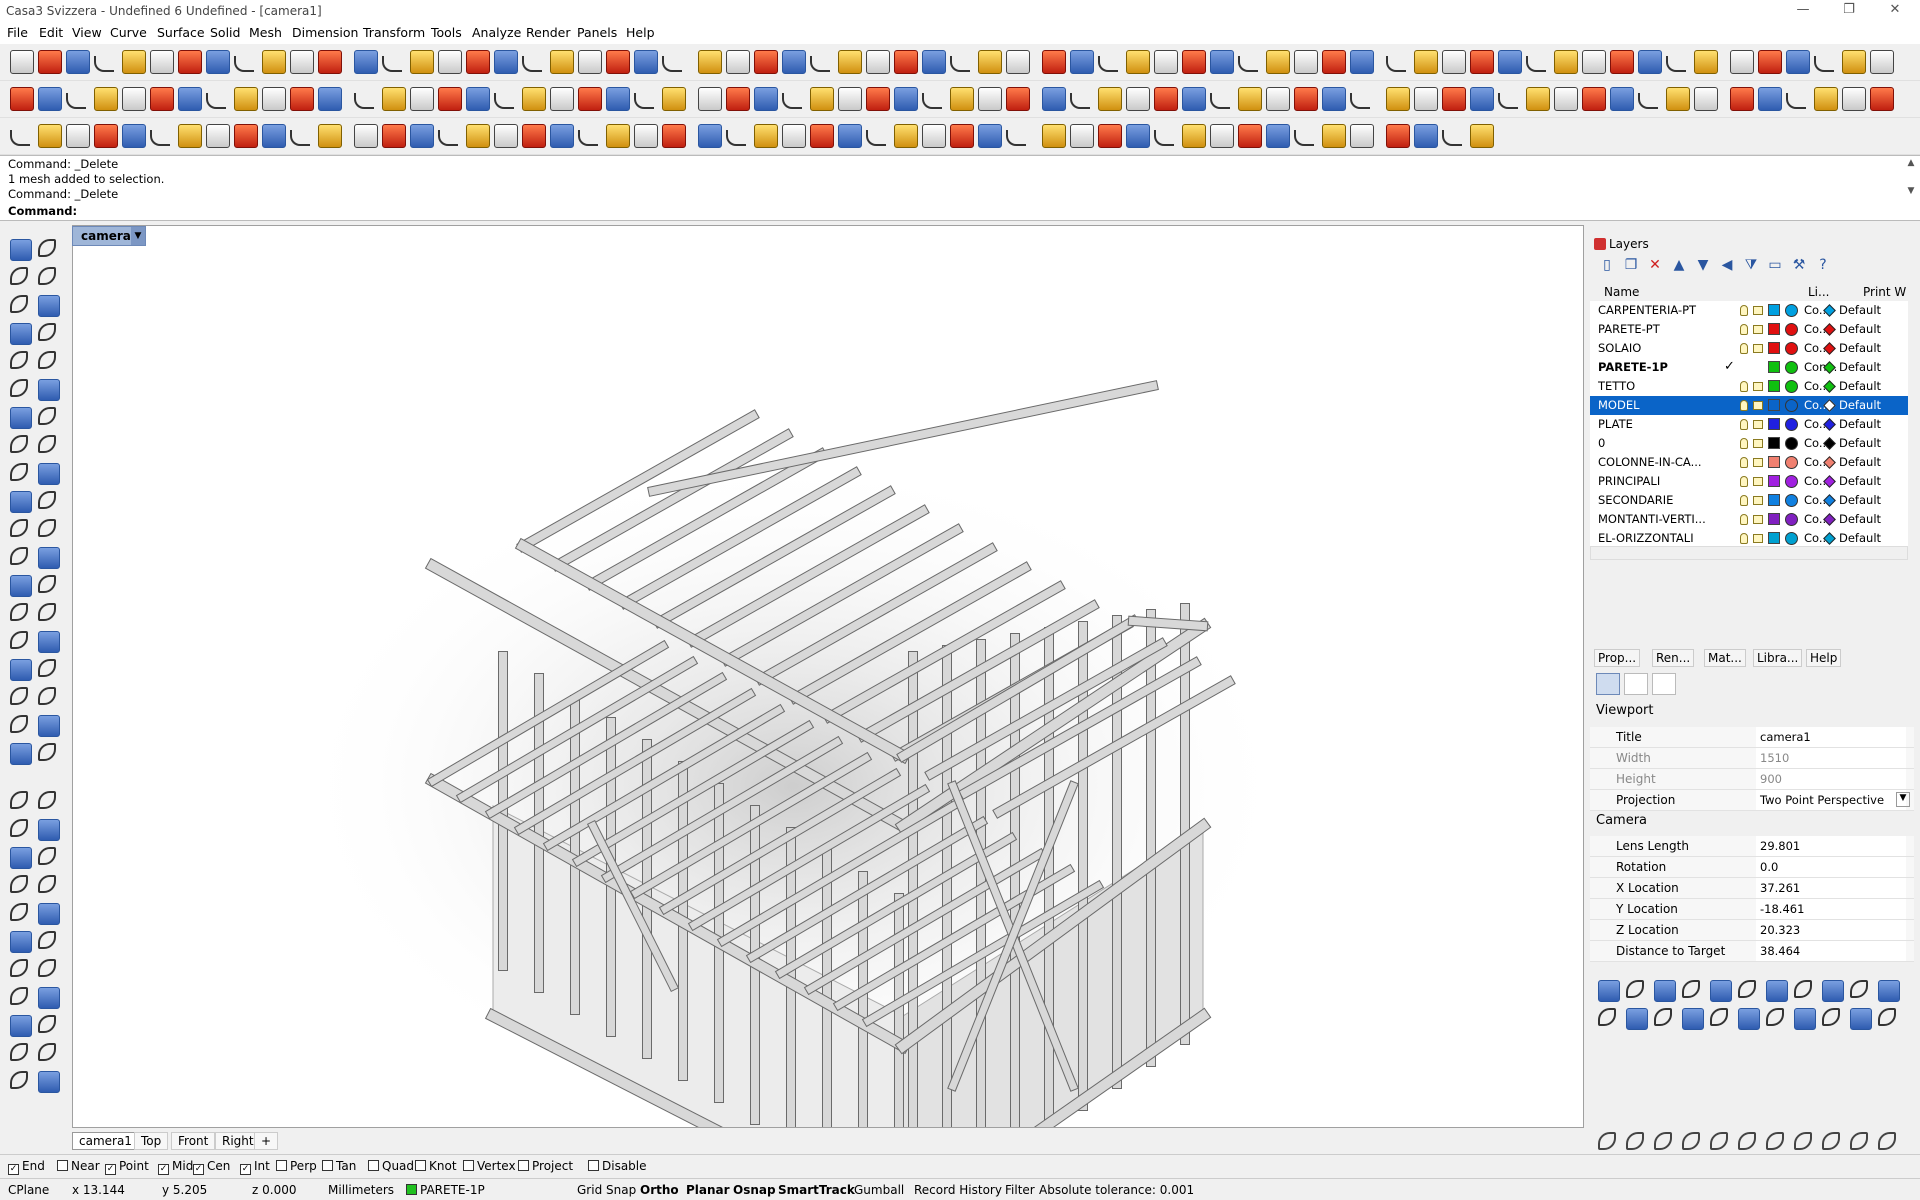 This screenshot has height=1200, width=1920. What do you see at coordinates (1831, 930) in the screenshot?
I see `property-value: 20.323` at bounding box center [1831, 930].